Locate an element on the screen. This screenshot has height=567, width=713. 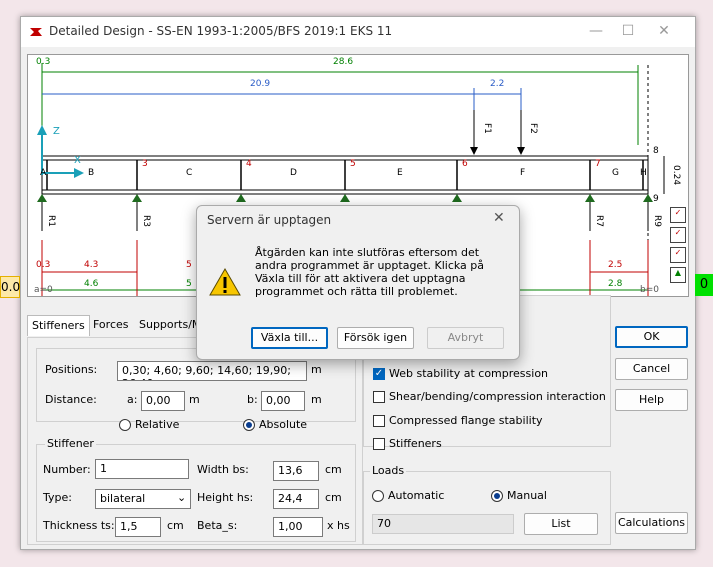
dim-load-2: 2.2 is located at coordinates (497, 84).